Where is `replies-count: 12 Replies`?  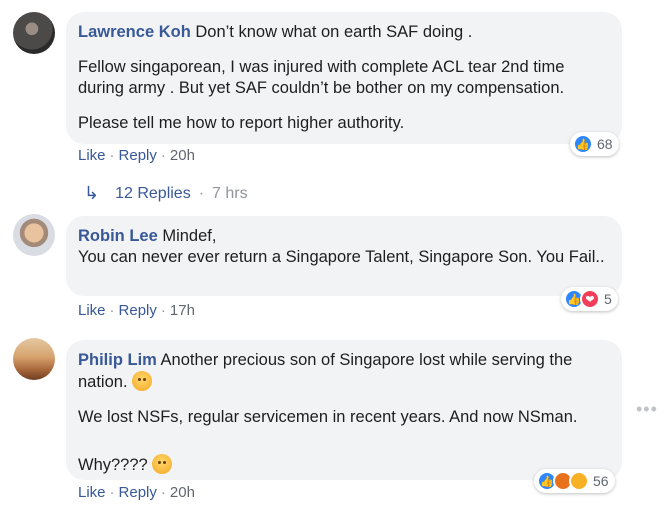 replies-count: 12 Replies is located at coordinates (153, 194).